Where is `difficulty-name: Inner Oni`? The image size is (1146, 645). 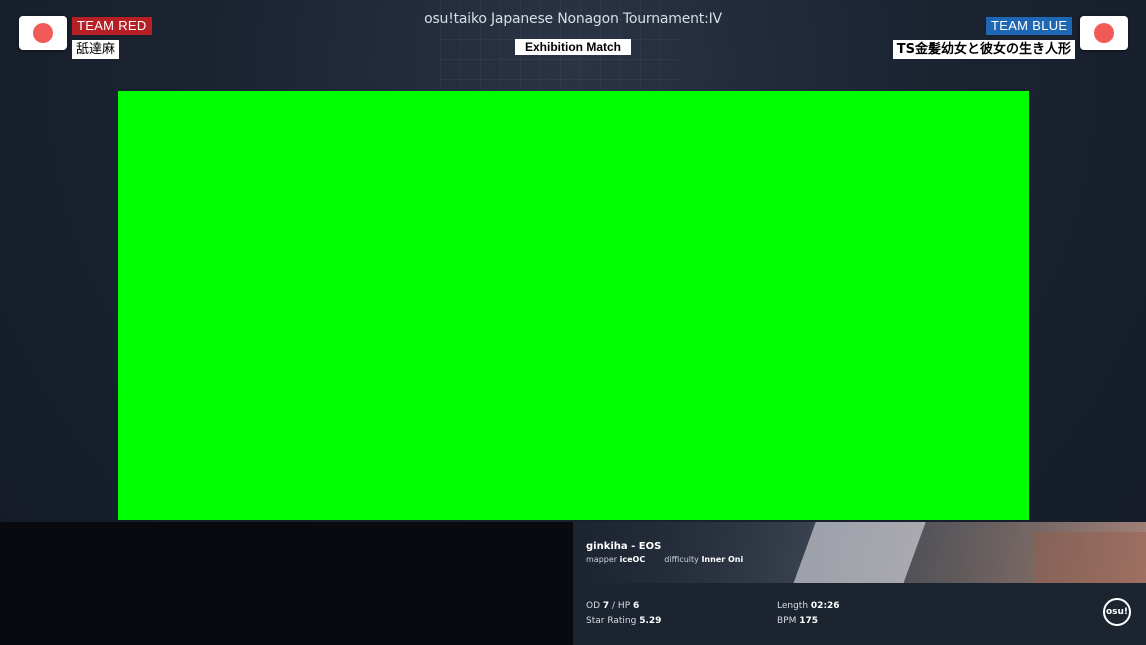 difficulty-name: Inner Oni is located at coordinates (722, 559).